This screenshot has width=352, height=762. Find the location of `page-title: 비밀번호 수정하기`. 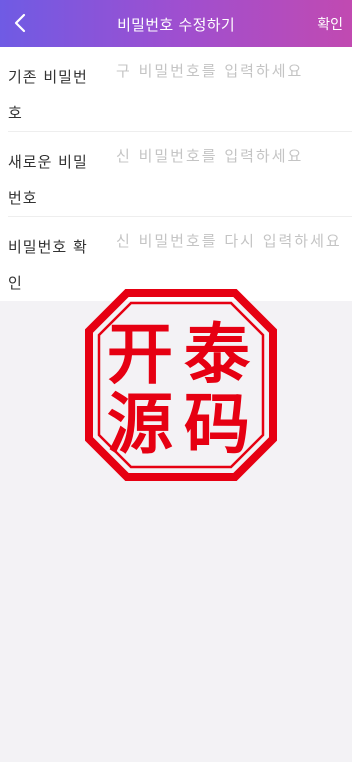

page-title: 비밀번호 수정하기 is located at coordinates (176, 25).